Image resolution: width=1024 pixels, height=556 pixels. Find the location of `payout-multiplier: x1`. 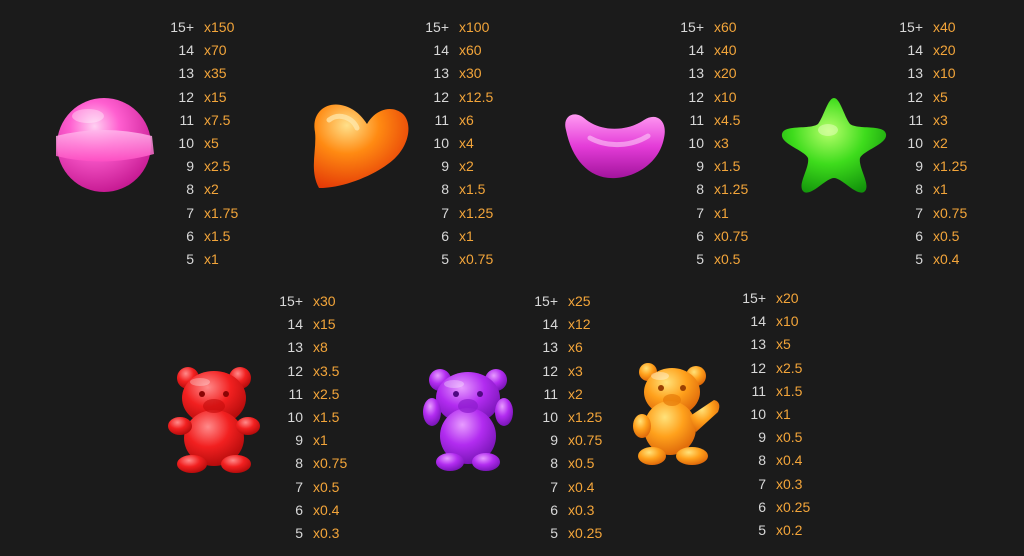

payout-multiplier: x1 is located at coordinates (940, 189).